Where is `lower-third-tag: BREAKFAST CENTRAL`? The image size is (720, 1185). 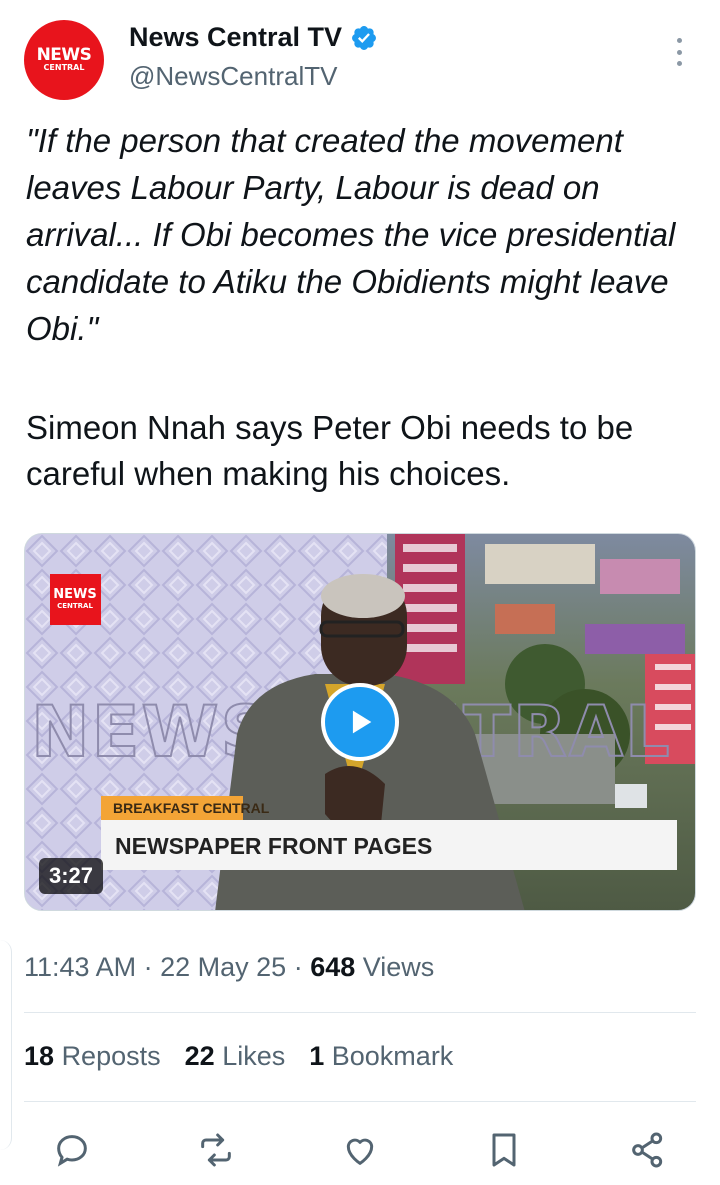 lower-third-tag: BREAKFAST CENTRAL is located at coordinates (191, 808).